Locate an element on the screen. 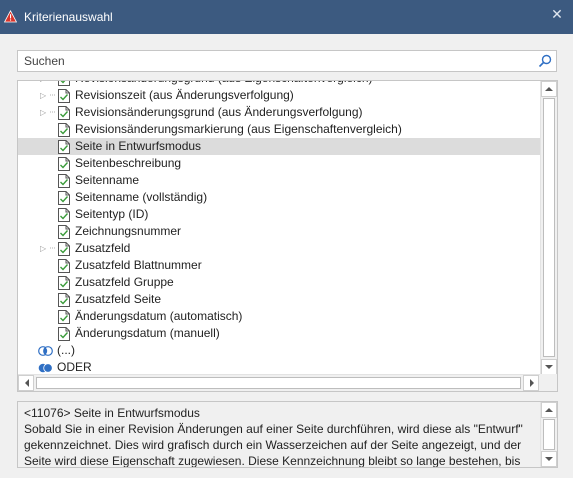 This screenshot has width=573, height=478. scroll-left-icon is located at coordinates (27, 383).